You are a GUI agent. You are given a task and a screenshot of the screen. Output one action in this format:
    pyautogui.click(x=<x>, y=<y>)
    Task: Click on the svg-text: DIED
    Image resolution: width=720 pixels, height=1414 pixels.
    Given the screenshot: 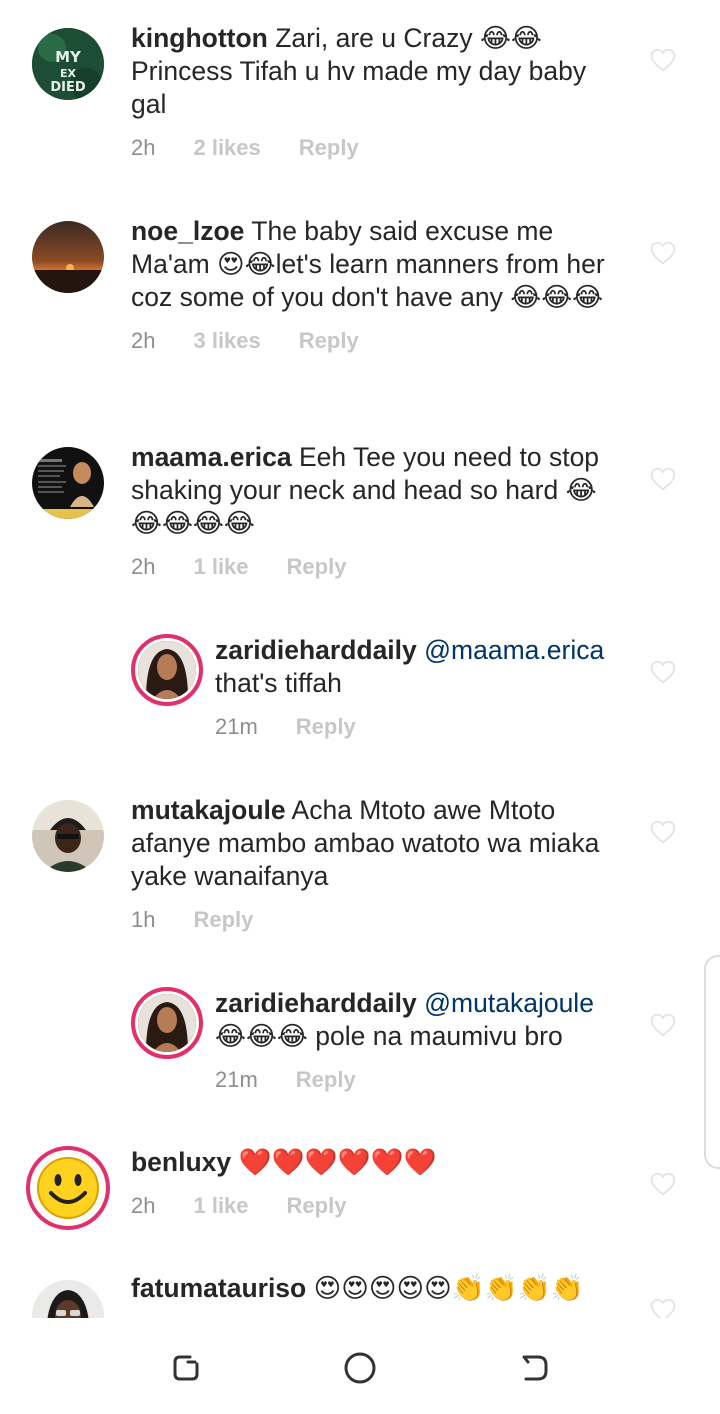 What is the action you would take?
    pyautogui.click(x=68, y=87)
    